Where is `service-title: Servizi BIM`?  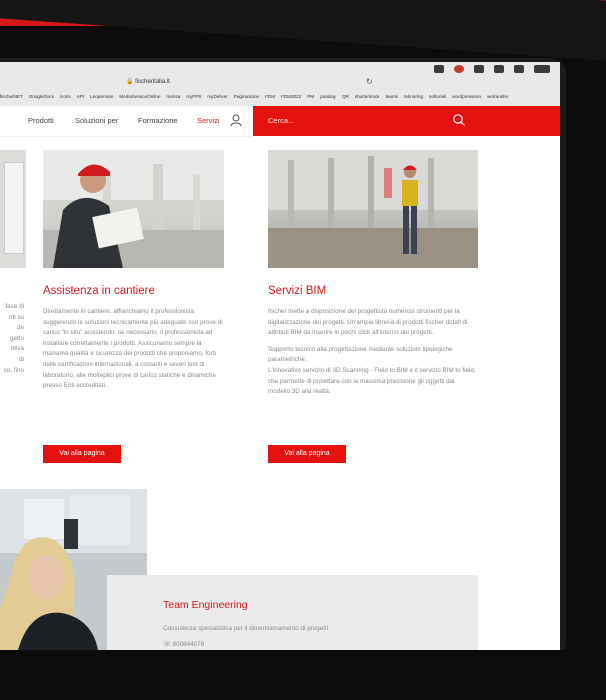 service-title: Servizi BIM is located at coordinates (297, 291).